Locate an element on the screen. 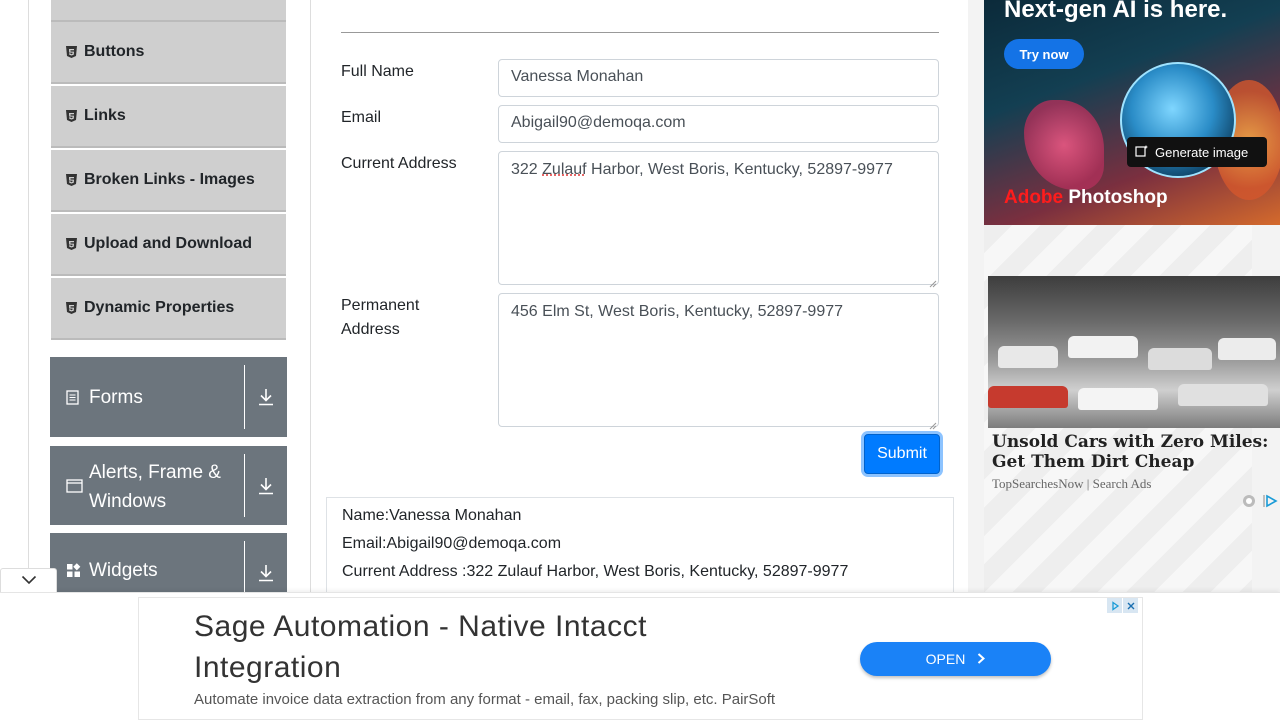 This screenshot has height=720, width=1280. window-icon is located at coordinates (75, 486).